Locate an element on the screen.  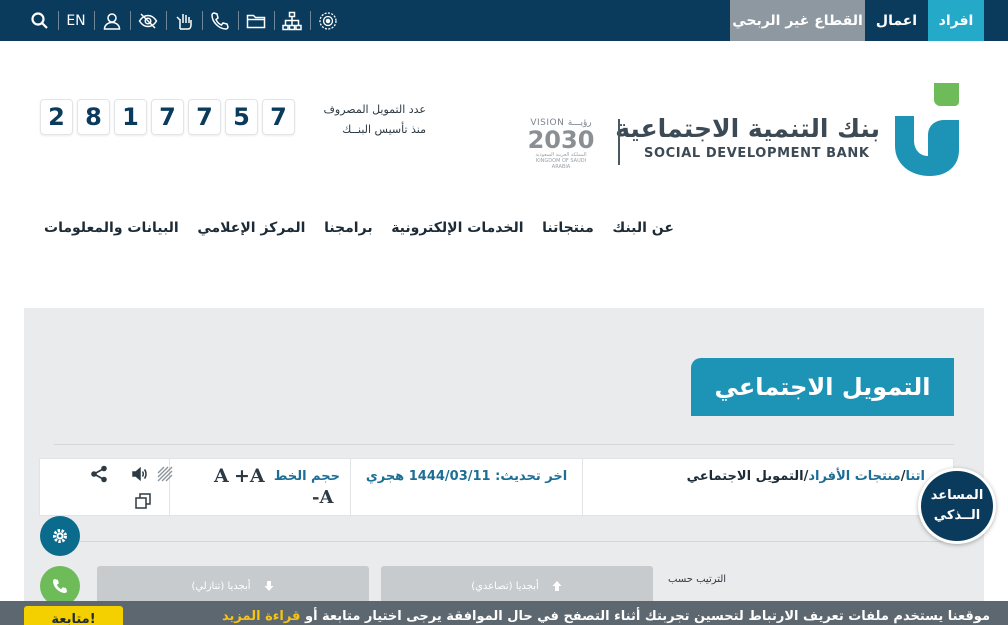
settings-badge-icon is located at coordinates (328, 20).